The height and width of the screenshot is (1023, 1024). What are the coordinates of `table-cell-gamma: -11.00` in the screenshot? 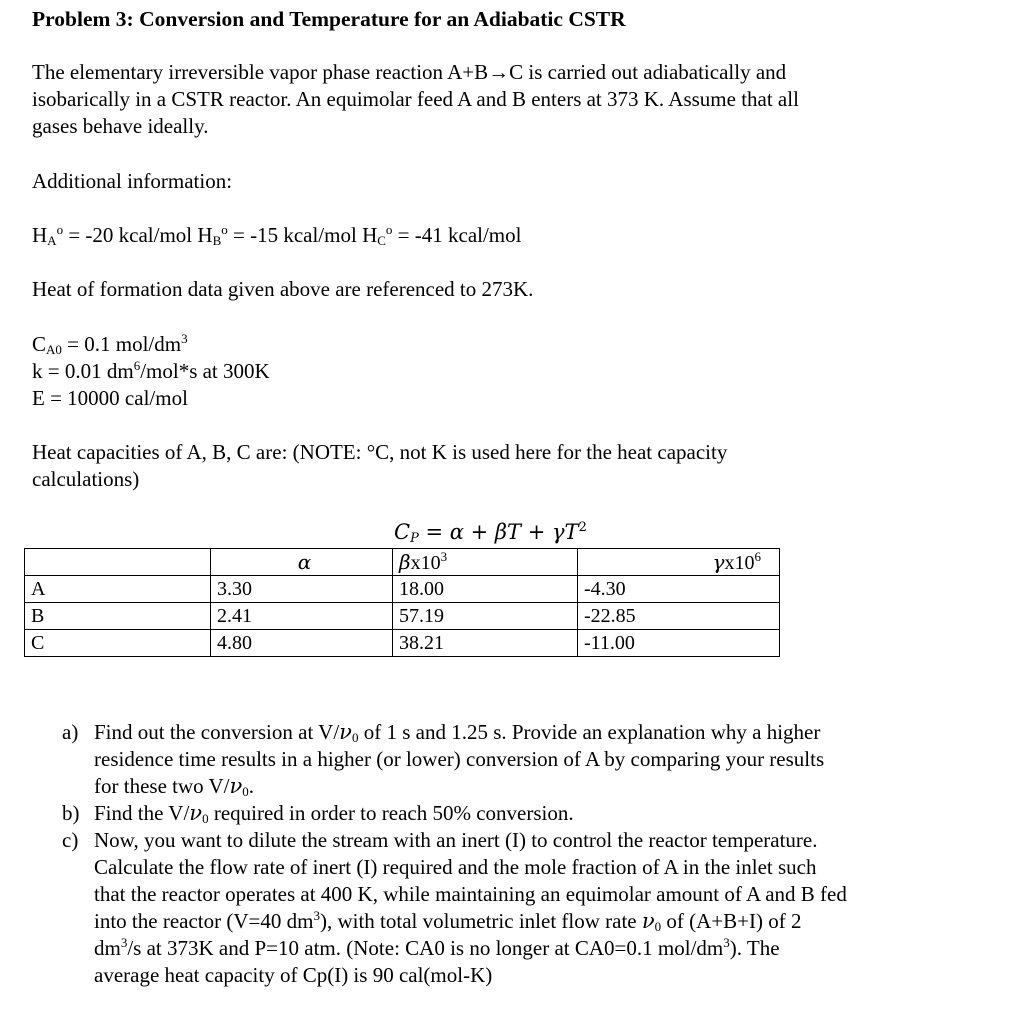 It's located at (678, 643).